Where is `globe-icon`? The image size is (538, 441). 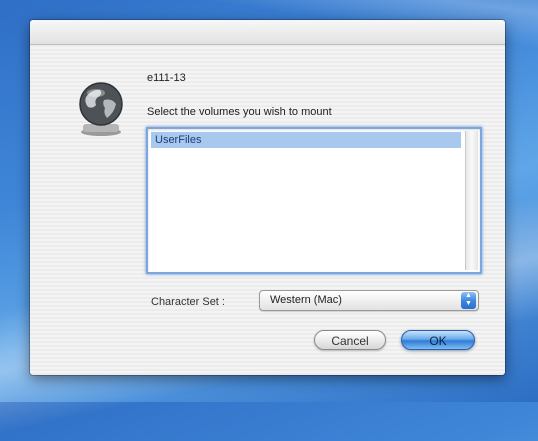 globe-icon is located at coordinates (101, 111).